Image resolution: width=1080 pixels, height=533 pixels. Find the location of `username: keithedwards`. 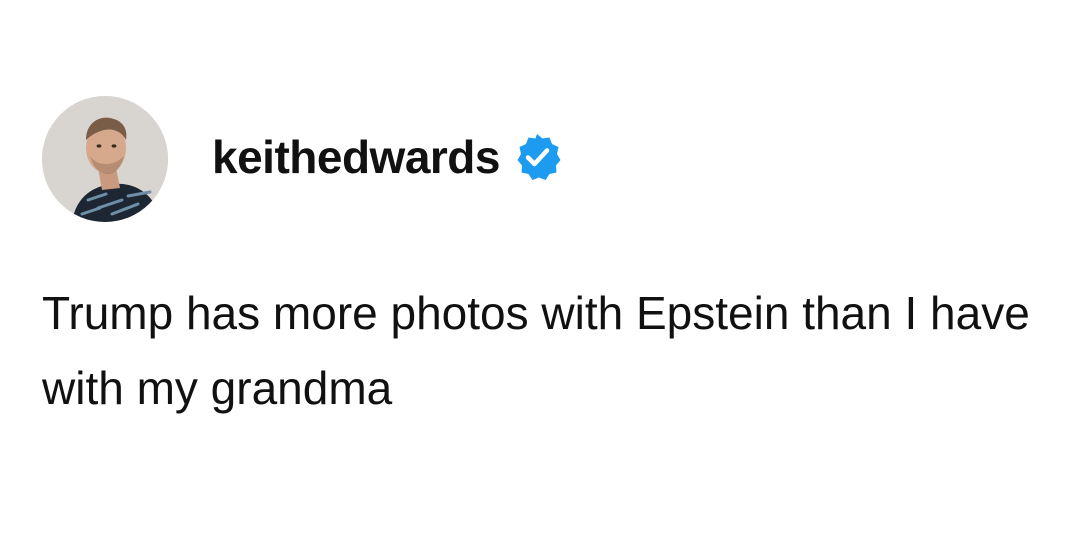

username: keithedwards is located at coordinates (356, 157).